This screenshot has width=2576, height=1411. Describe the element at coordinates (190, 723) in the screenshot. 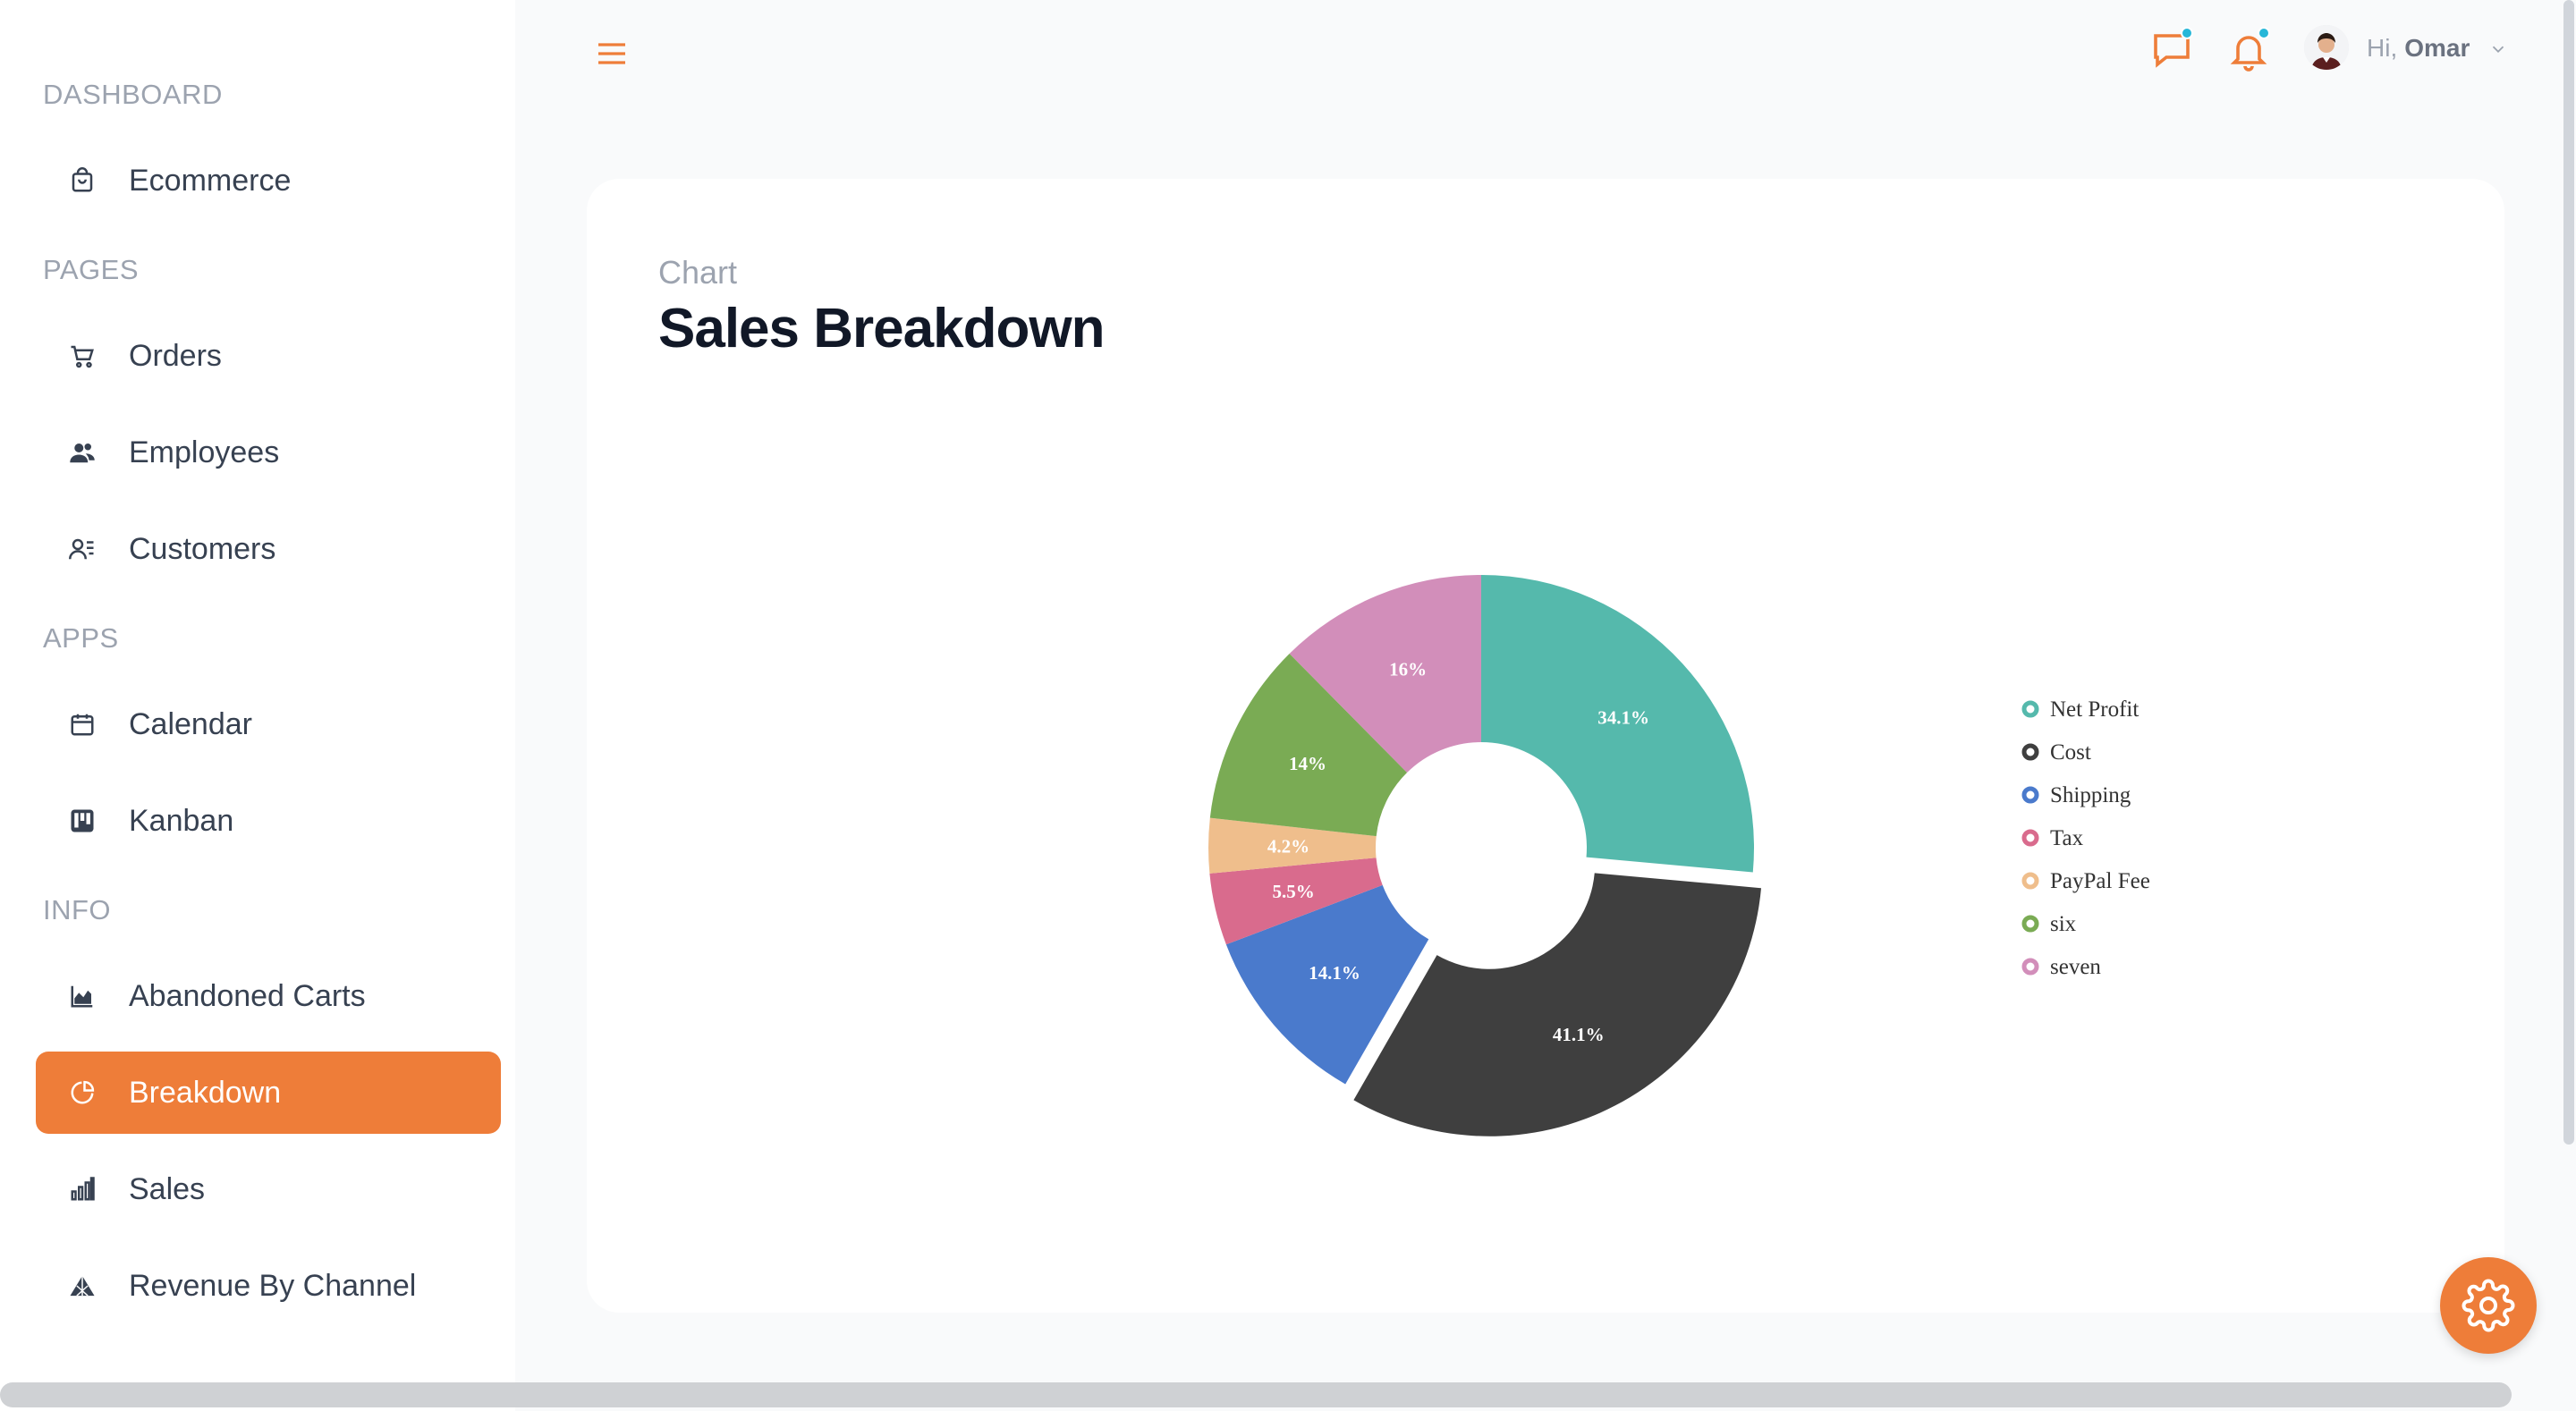

I see `sidebar-item-label: Calendar` at that location.